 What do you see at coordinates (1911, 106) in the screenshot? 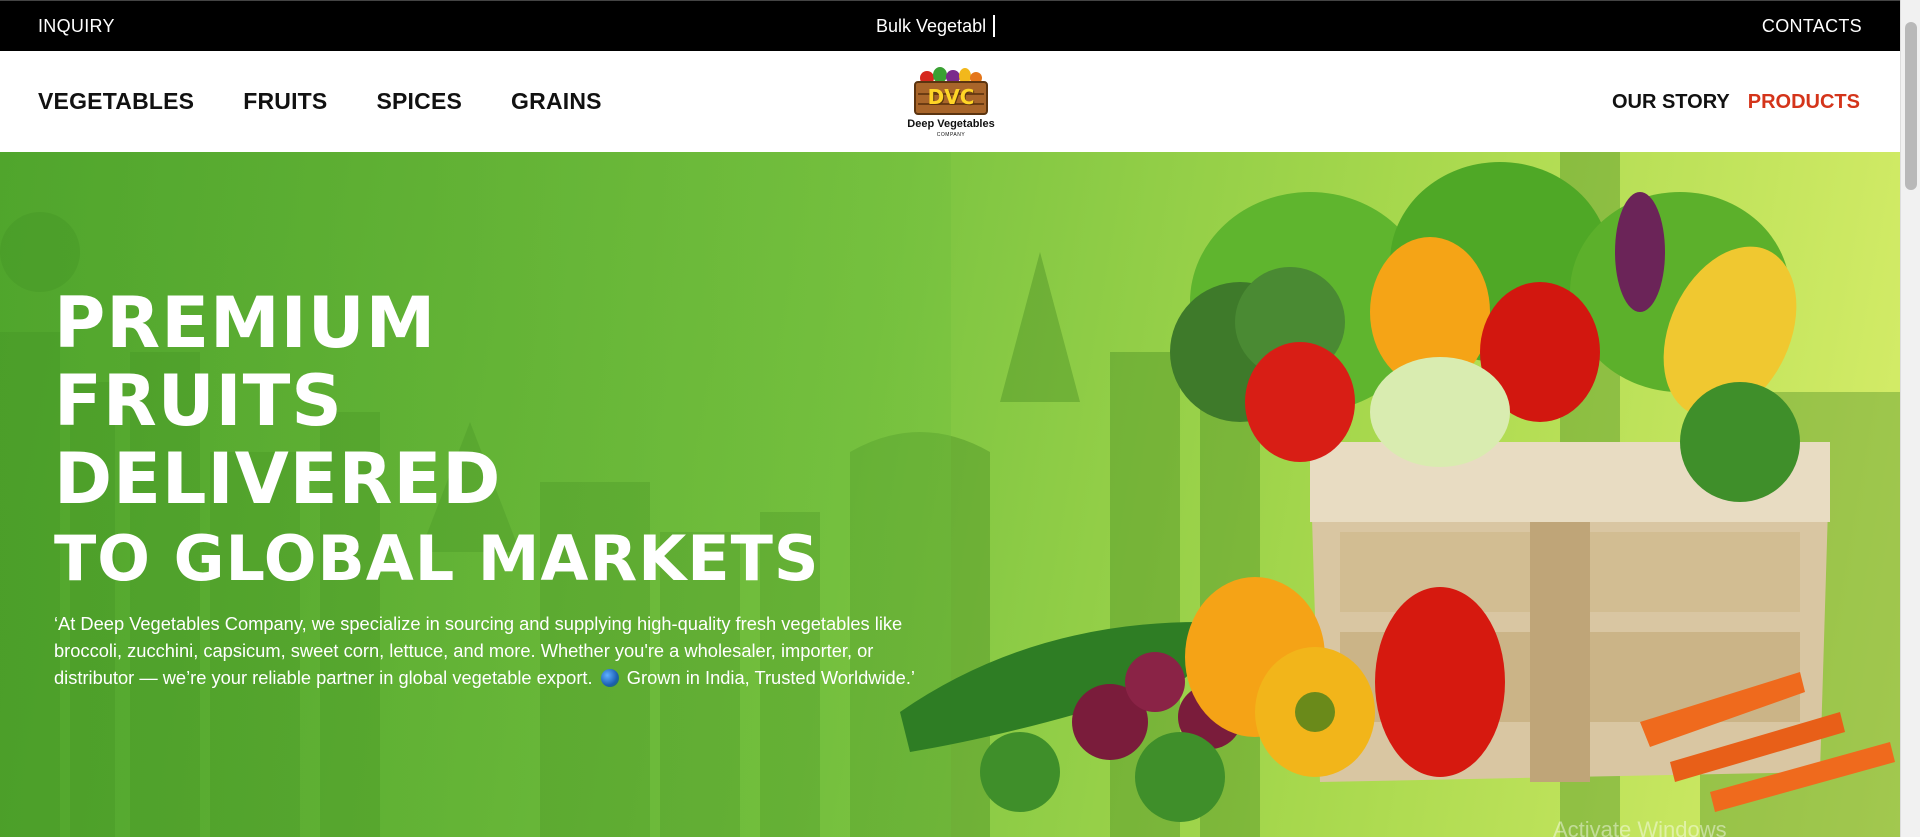
I see `scrollbar-thumb` at bounding box center [1911, 106].